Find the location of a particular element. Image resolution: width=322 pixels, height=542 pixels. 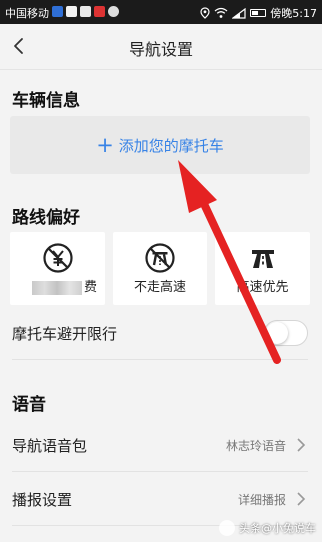

status-bar: 中国移动 傍晚5:17 is located at coordinates (161, 12).